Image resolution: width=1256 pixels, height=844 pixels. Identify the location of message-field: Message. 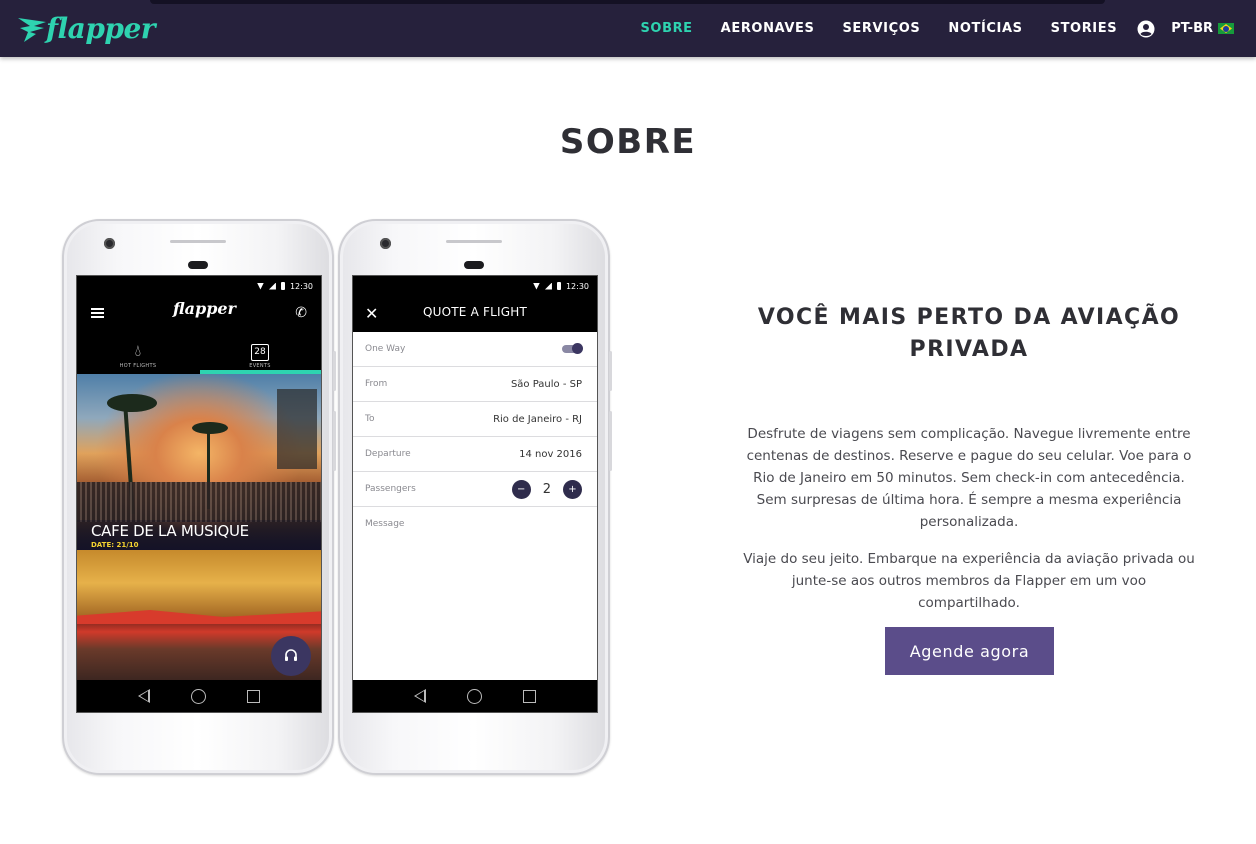
(475, 524).